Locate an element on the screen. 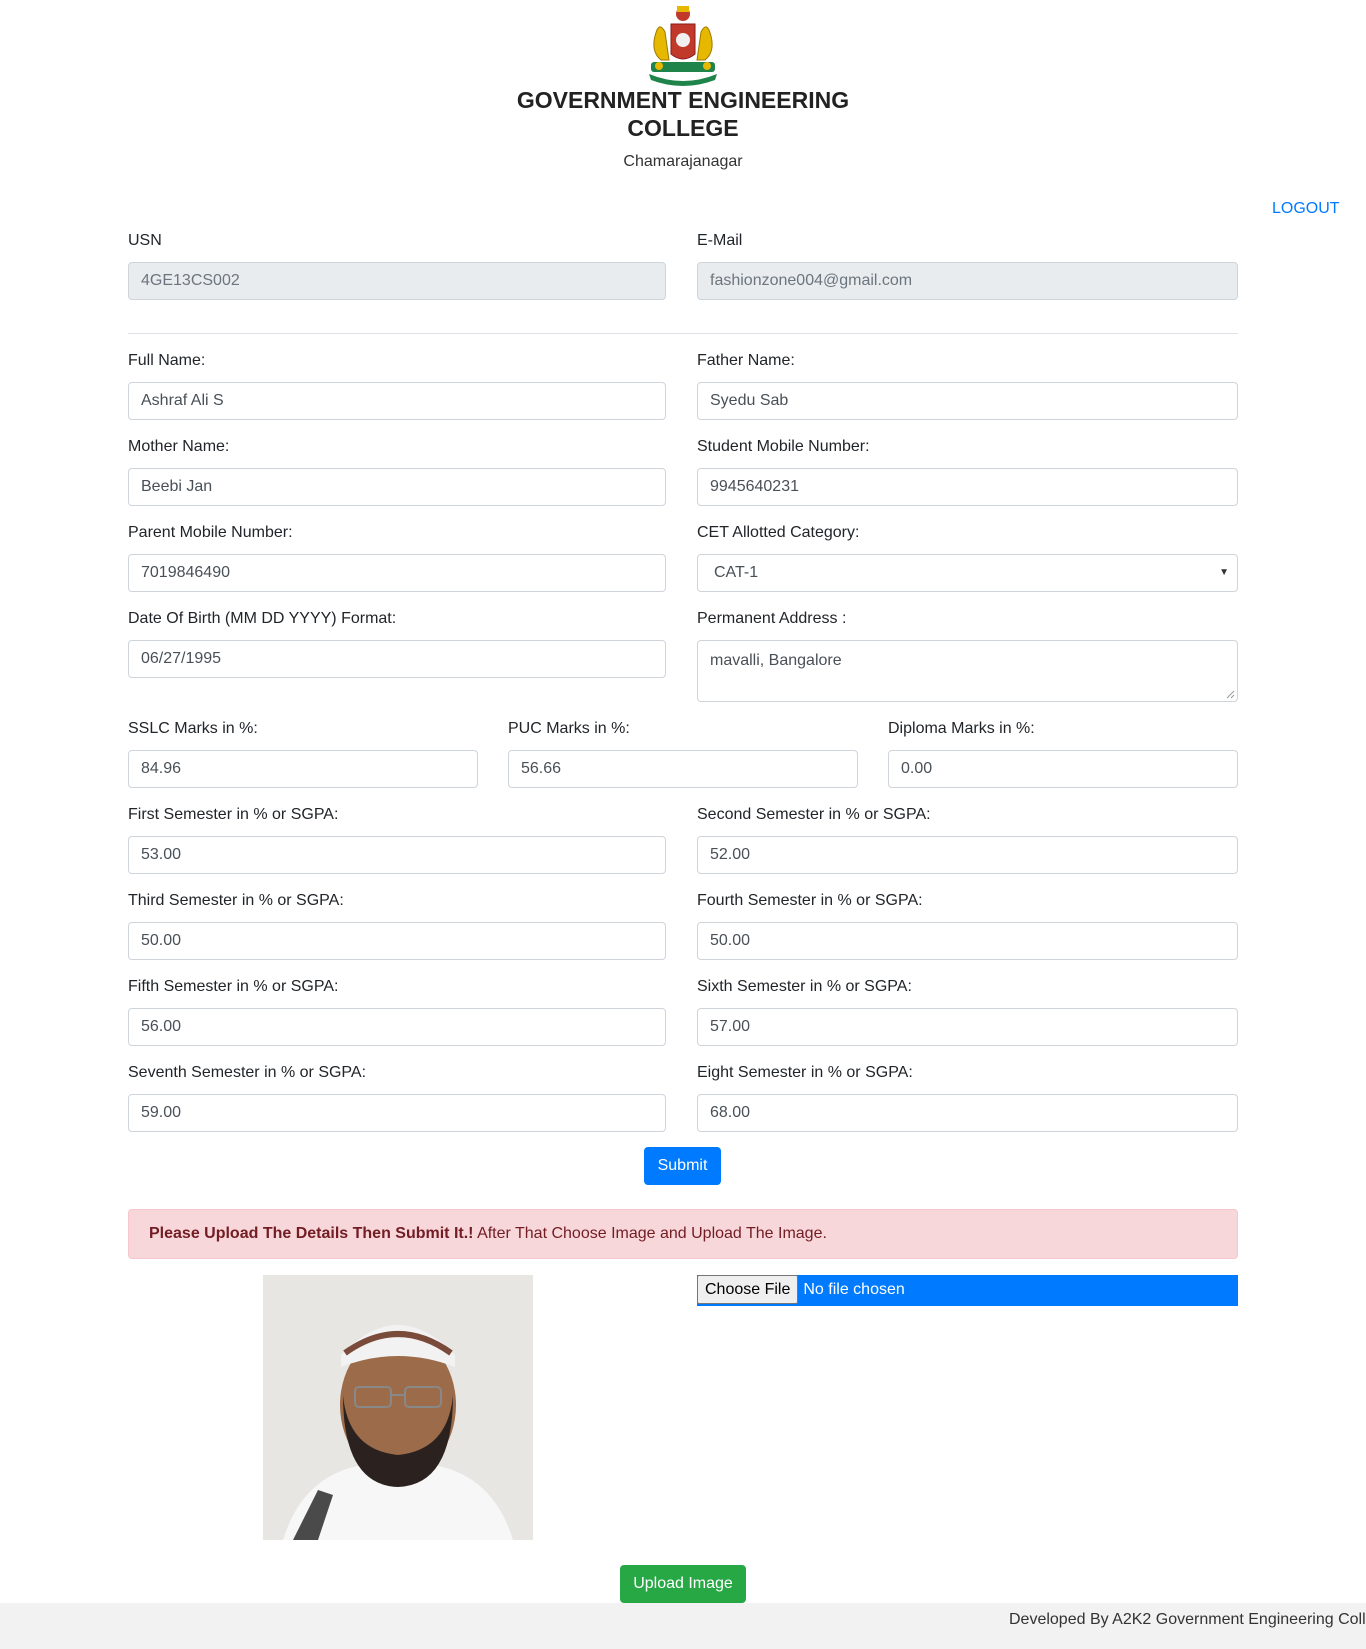 The width and height of the screenshot is (1366, 1649). divider is located at coordinates (683, 333).